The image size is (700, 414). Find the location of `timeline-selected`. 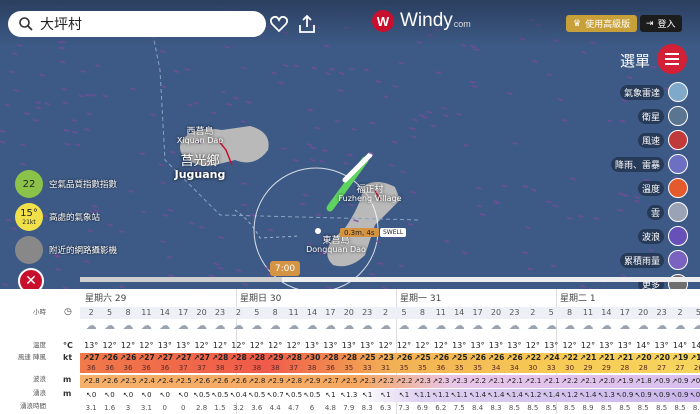

timeline-selected is located at coordinates (181, 279).